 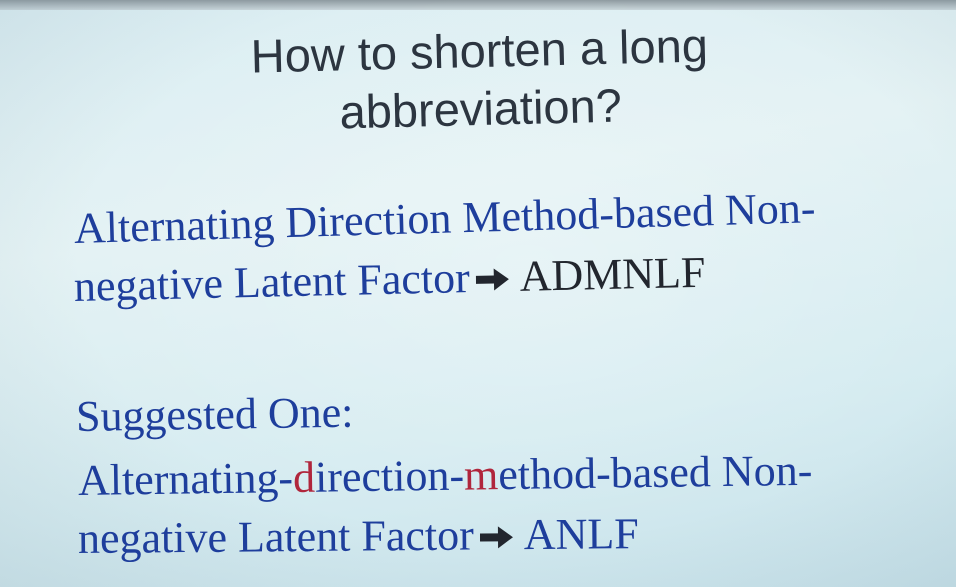 I want to click on original-term-line-2: negative Latent Factor ADMNLF, so click(x=389, y=282).